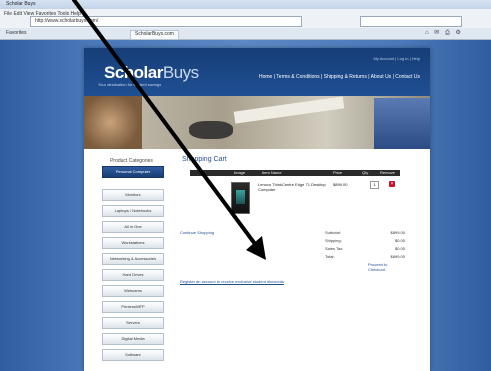 This screenshot has width=491, height=371. What do you see at coordinates (133, 243) in the screenshot?
I see `sidebar-item-workstations: Workstations` at bounding box center [133, 243].